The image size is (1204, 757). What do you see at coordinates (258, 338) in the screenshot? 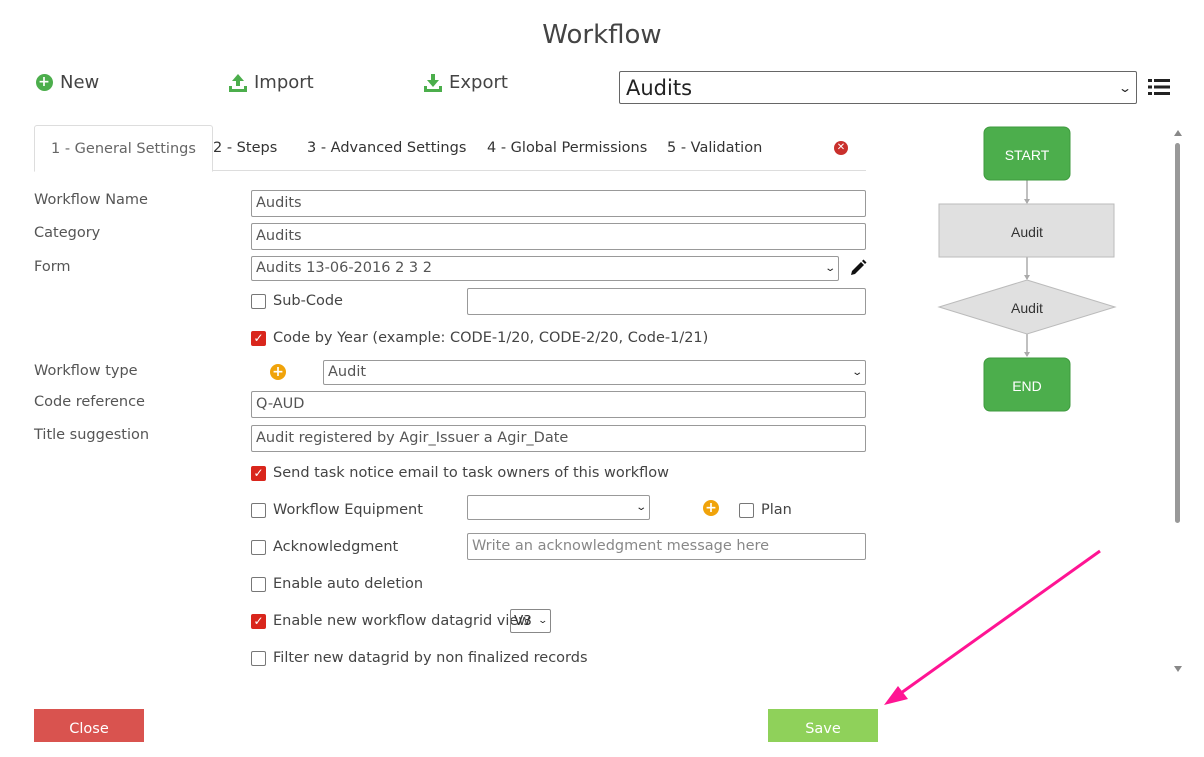
I see `code-by-year-checkbox: ✓` at bounding box center [258, 338].